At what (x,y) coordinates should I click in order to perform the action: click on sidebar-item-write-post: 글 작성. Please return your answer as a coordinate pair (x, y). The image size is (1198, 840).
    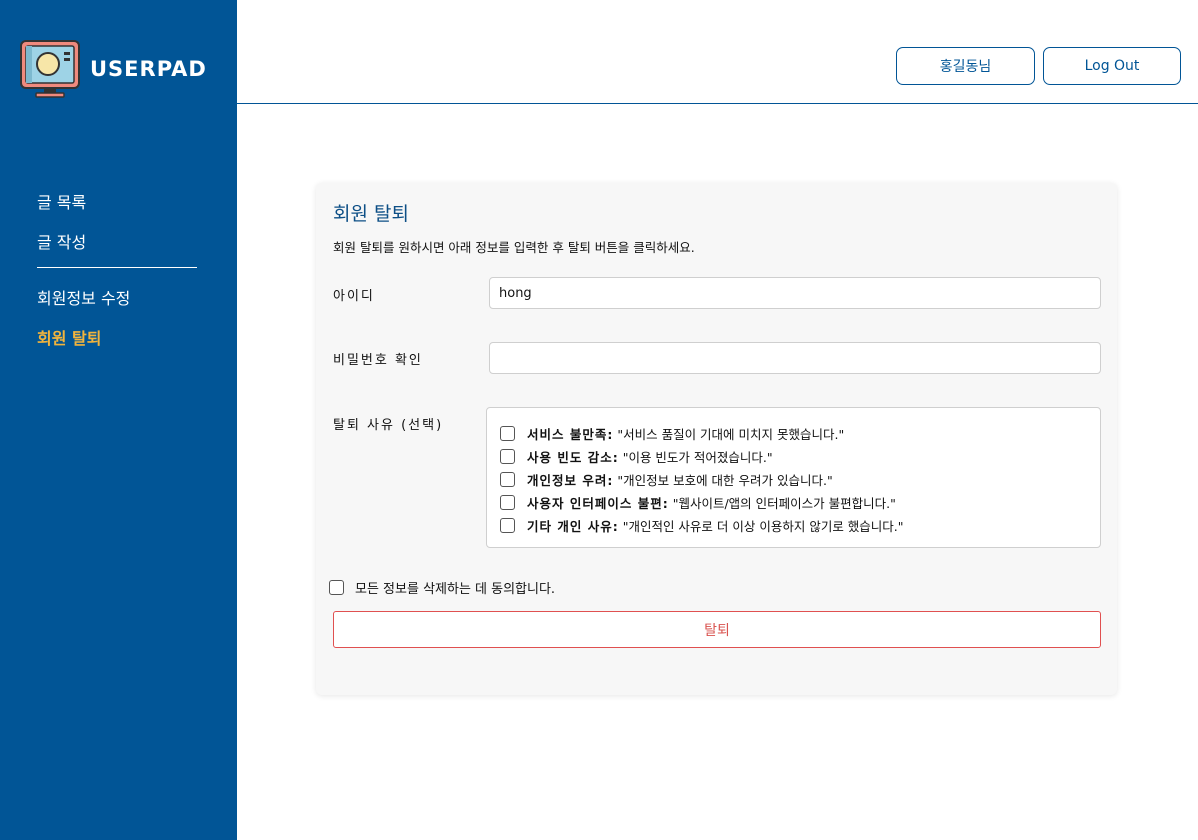
    Looking at the image, I should click on (117, 250).